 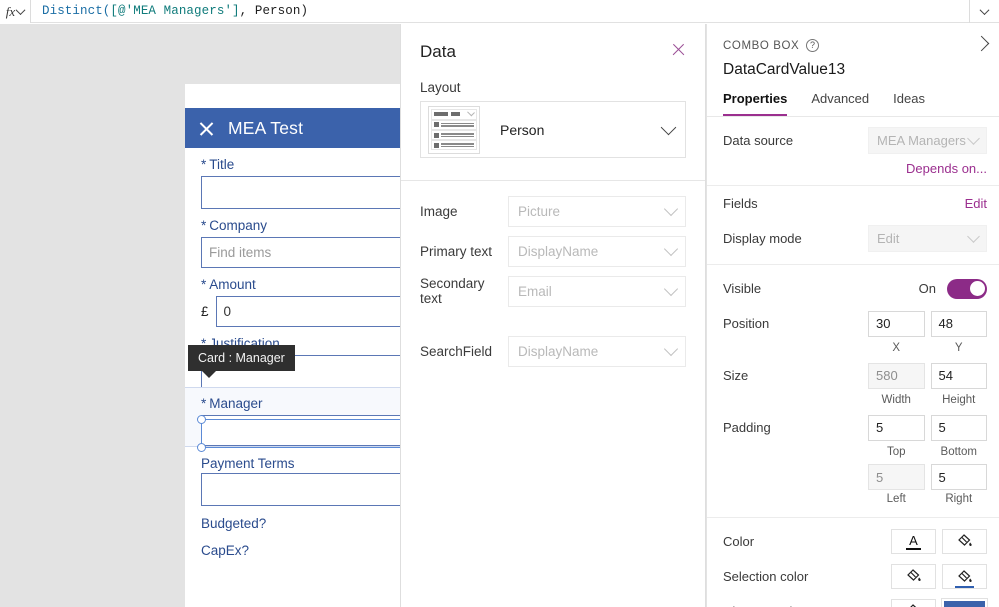 I want to click on formula-bar: fx Distinct([@'MEA Managers'], Person), so click(x=499, y=11).